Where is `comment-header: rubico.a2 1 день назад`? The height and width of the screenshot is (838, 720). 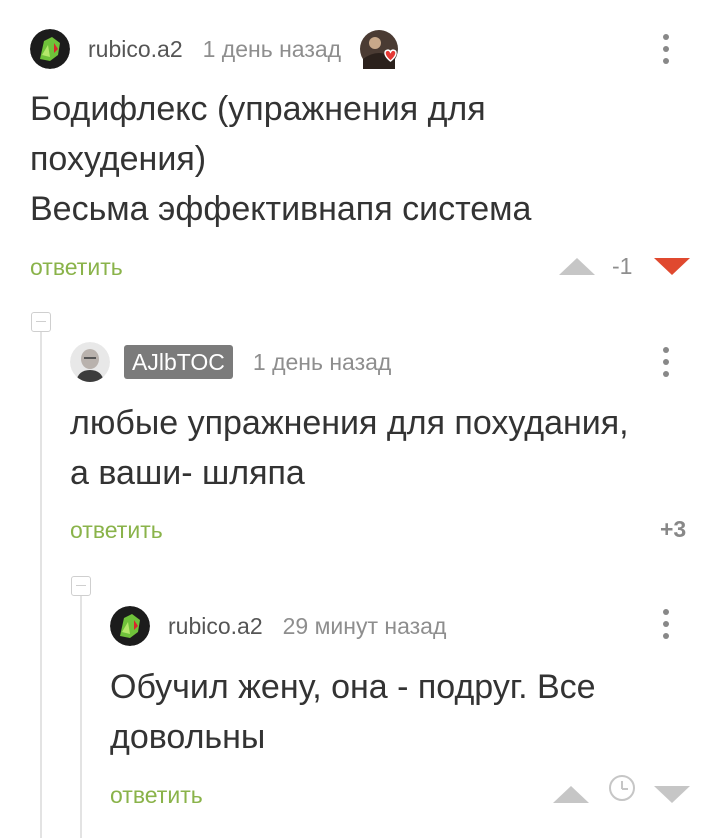
comment-header: rubico.a2 1 день назад is located at coordinates (214, 49).